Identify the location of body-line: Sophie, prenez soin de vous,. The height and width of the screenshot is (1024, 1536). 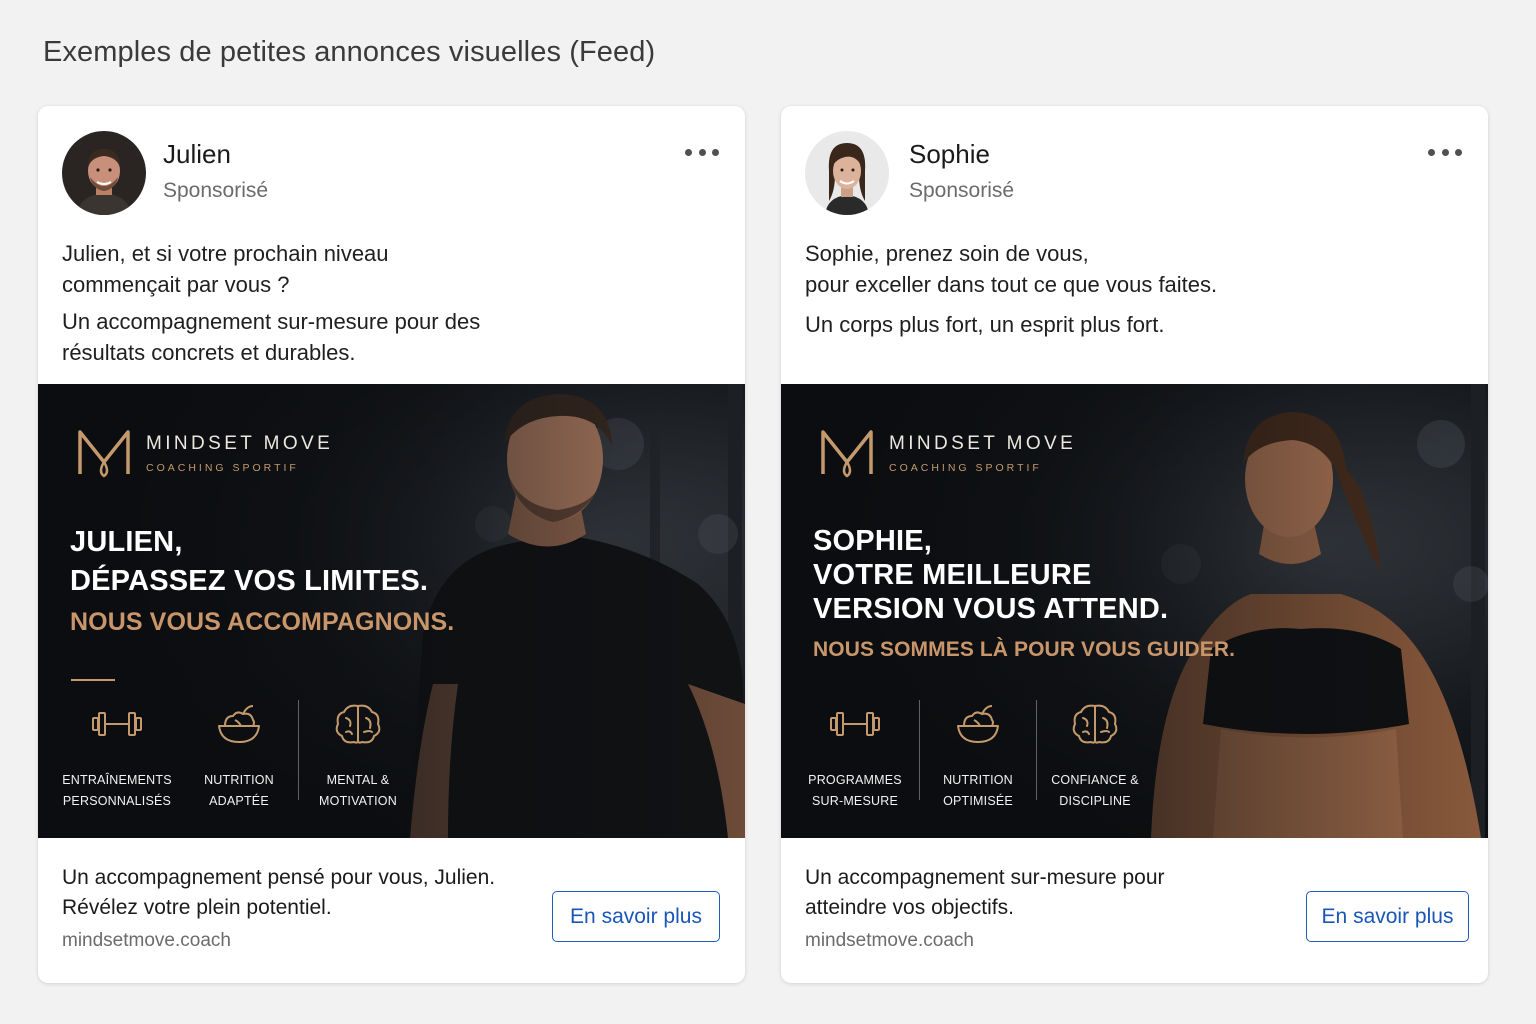
(947, 253).